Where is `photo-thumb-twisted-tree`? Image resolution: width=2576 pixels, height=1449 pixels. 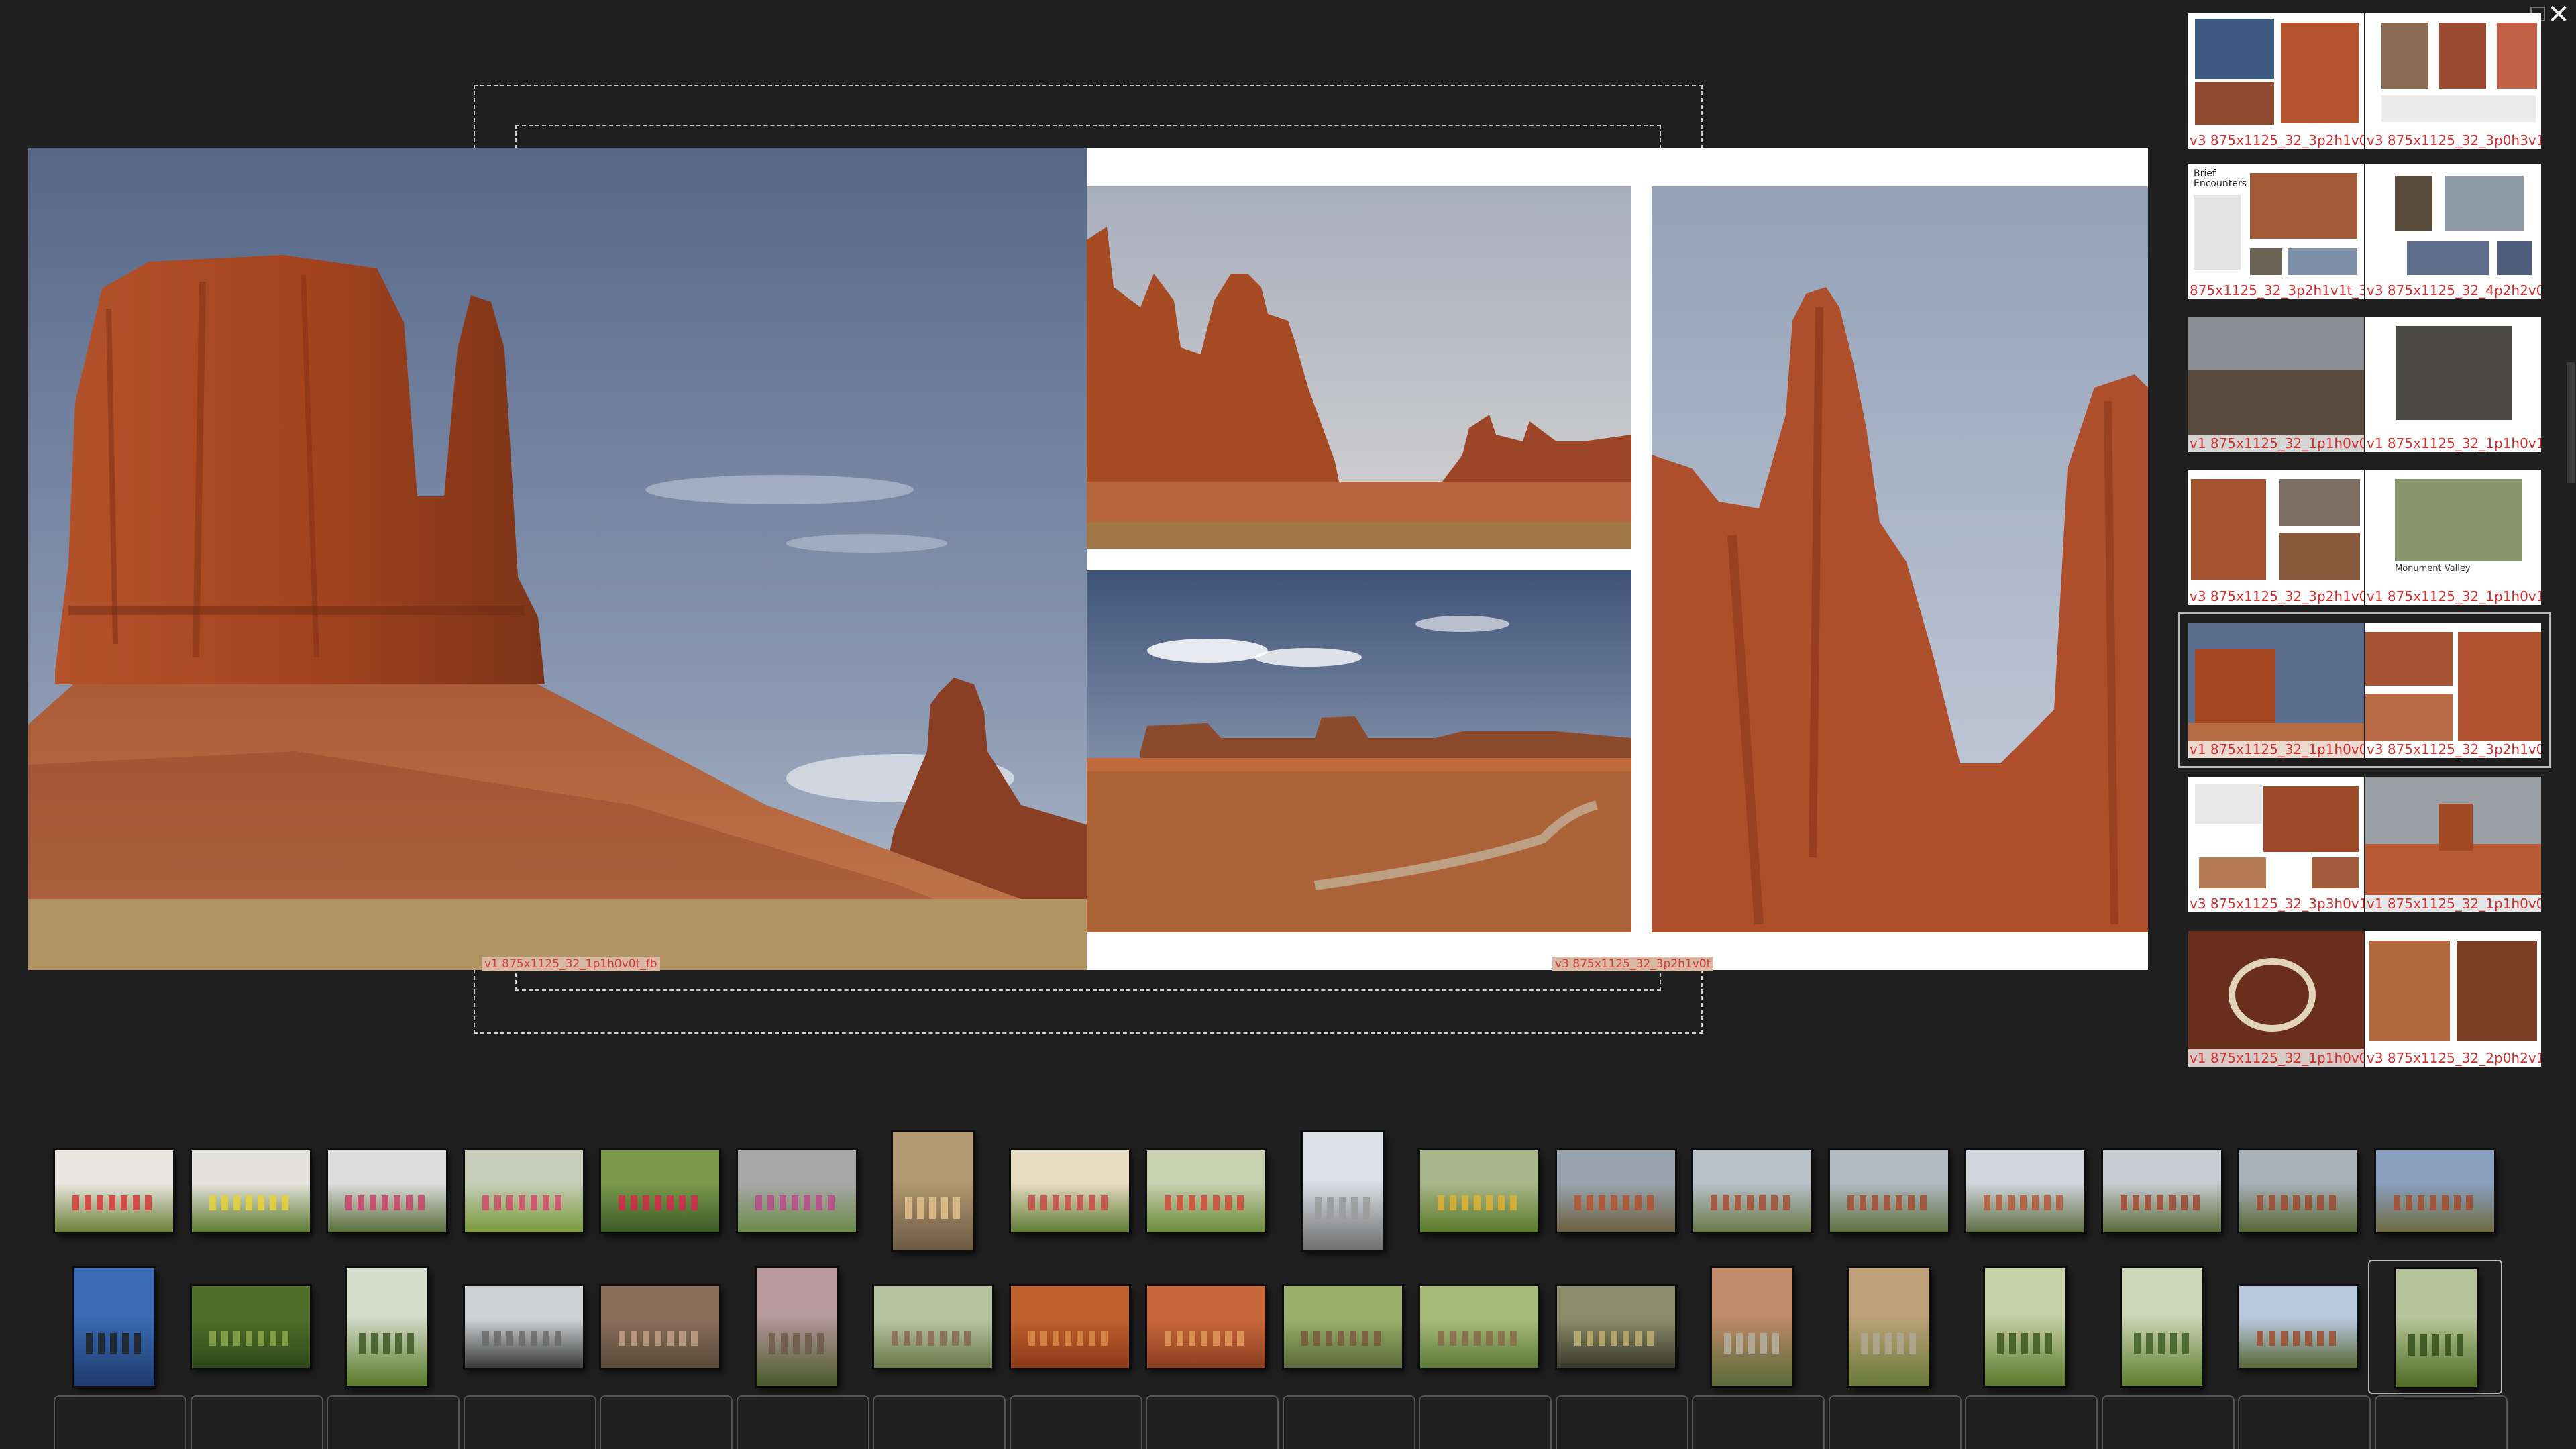 photo-thumb-twisted-tree is located at coordinates (1615, 1327).